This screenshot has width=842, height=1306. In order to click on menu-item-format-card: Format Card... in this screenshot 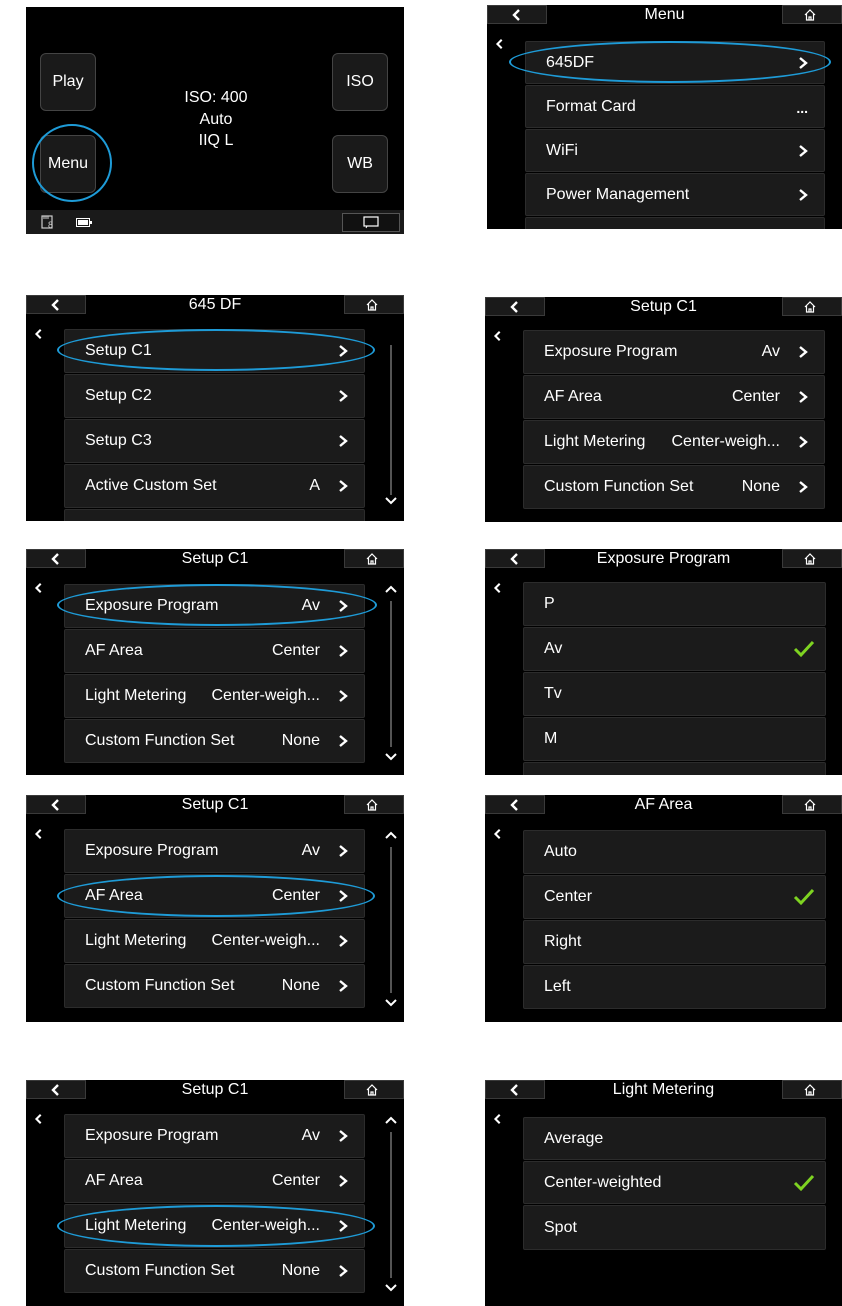, I will do `click(675, 106)`.